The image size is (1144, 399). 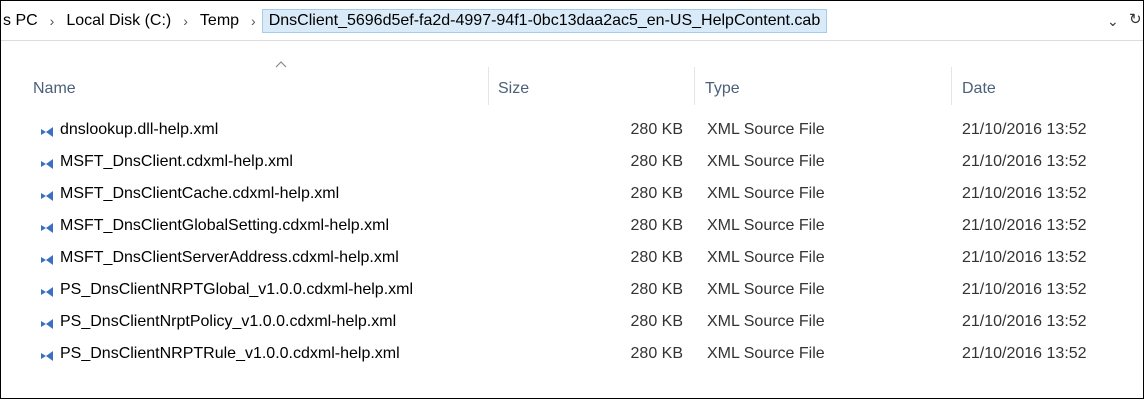 What do you see at coordinates (979, 89) in the screenshot?
I see `column-header-date: Date` at bounding box center [979, 89].